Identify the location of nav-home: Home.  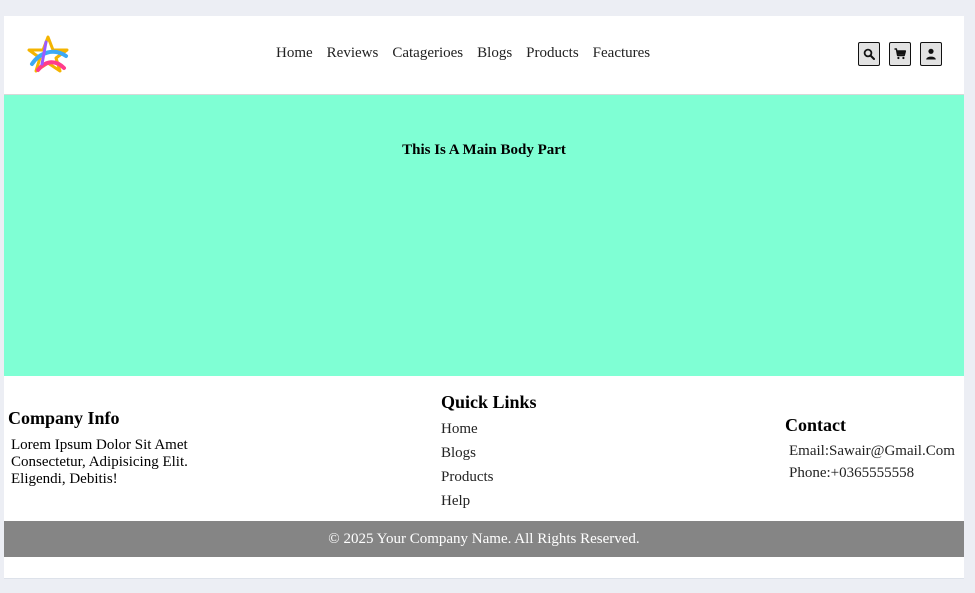
(294, 53).